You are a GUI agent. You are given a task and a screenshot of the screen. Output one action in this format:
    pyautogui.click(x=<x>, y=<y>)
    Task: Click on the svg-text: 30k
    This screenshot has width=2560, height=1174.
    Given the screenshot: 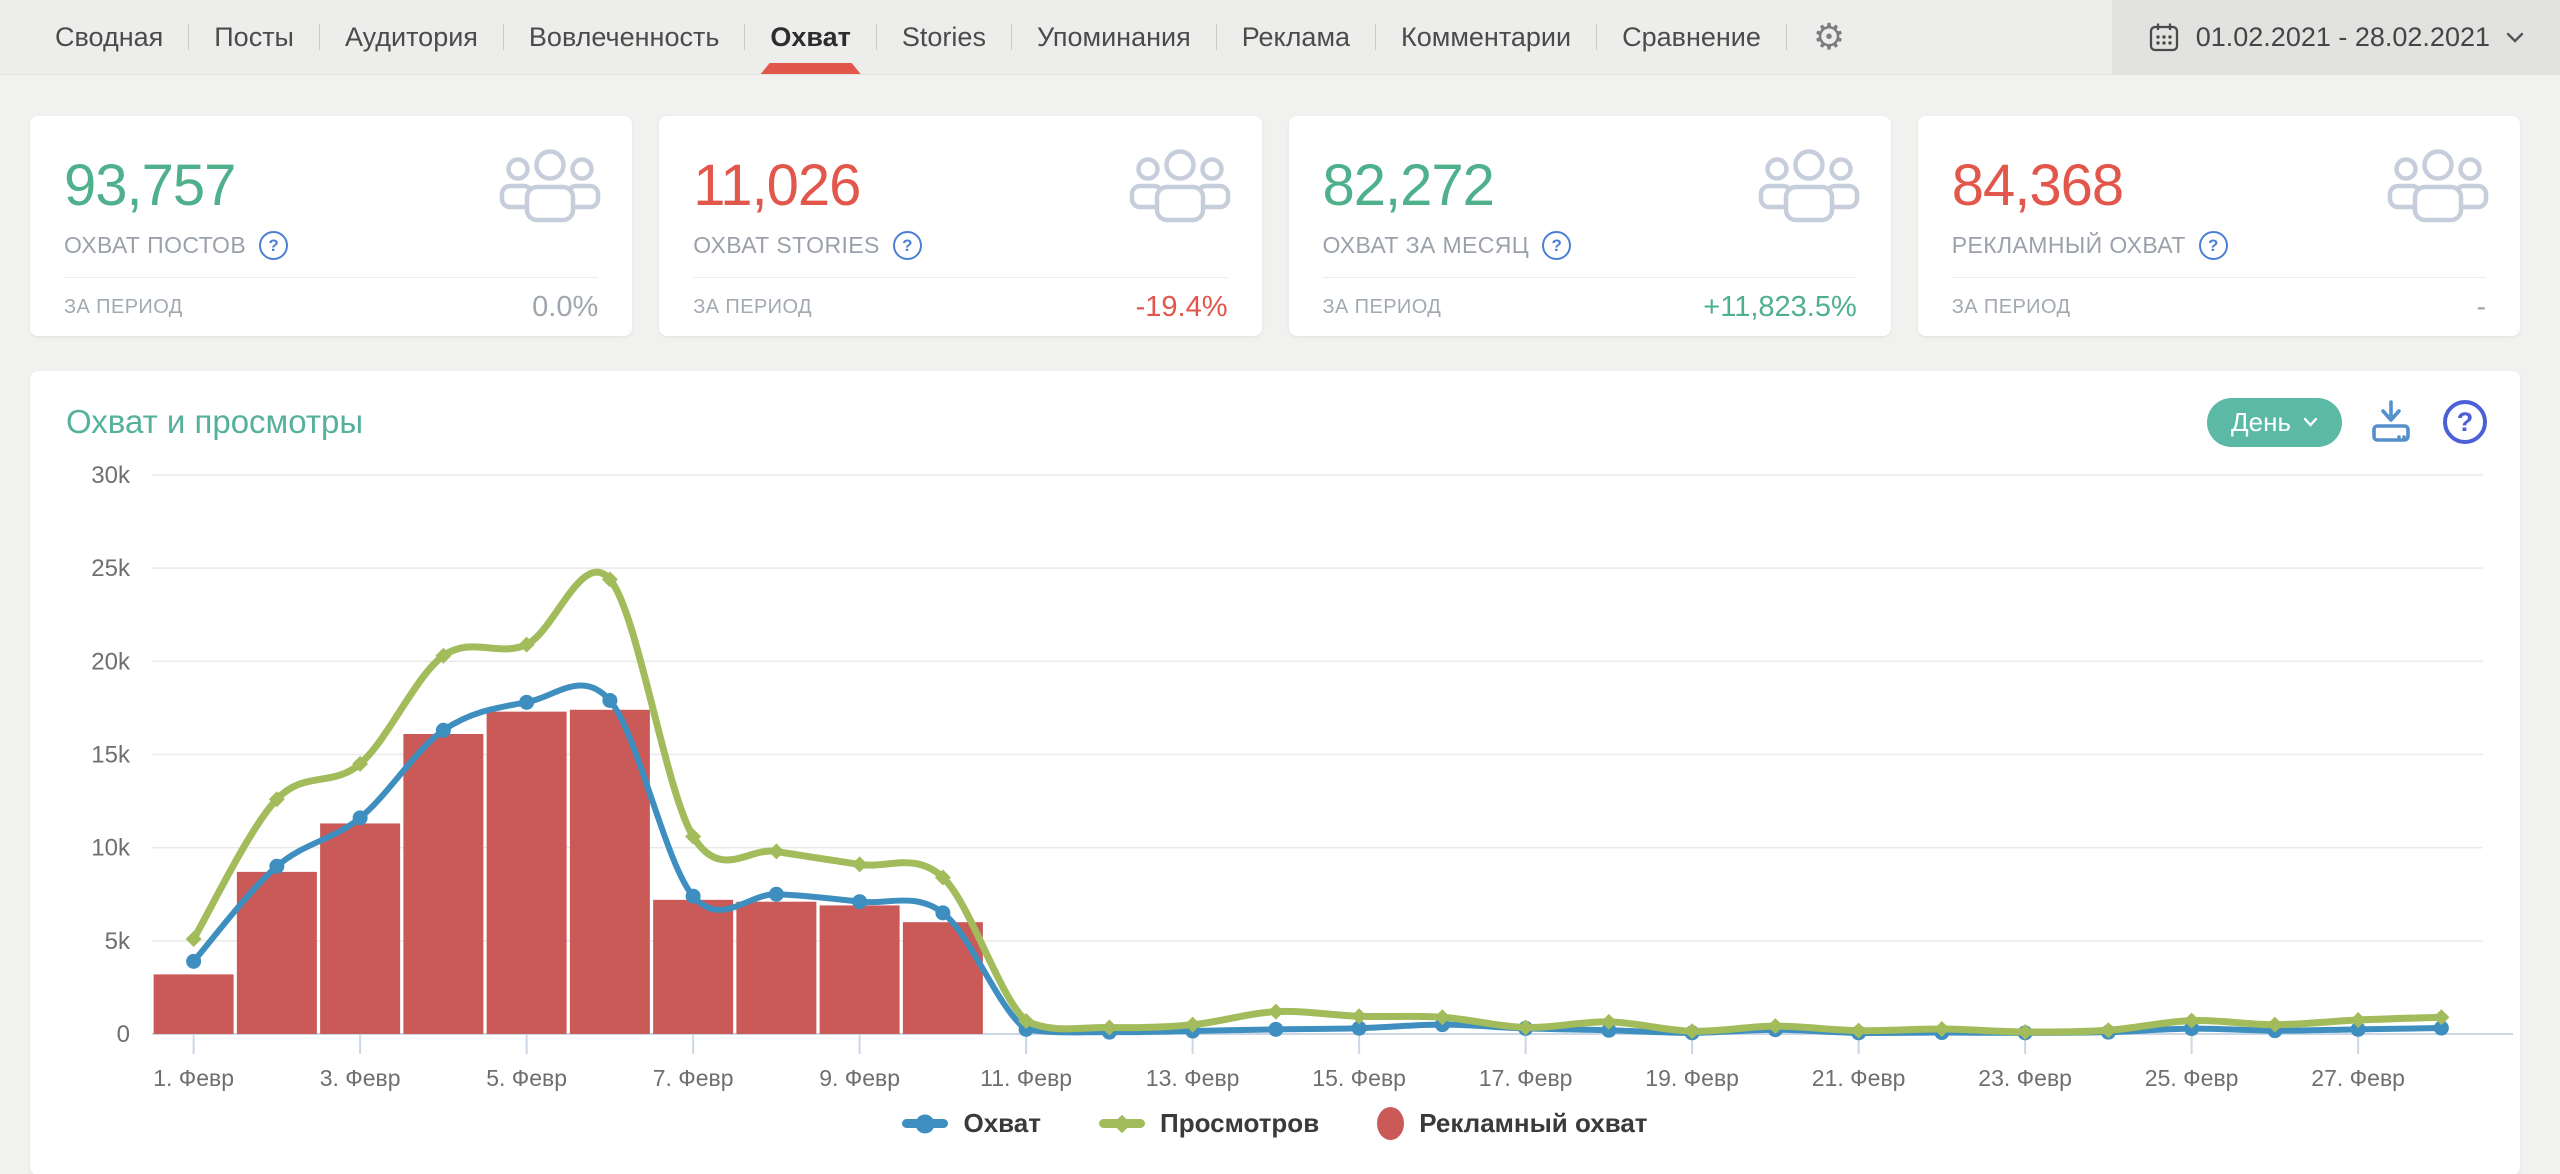 What is the action you would take?
    pyautogui.click(x=111, y=475)
    